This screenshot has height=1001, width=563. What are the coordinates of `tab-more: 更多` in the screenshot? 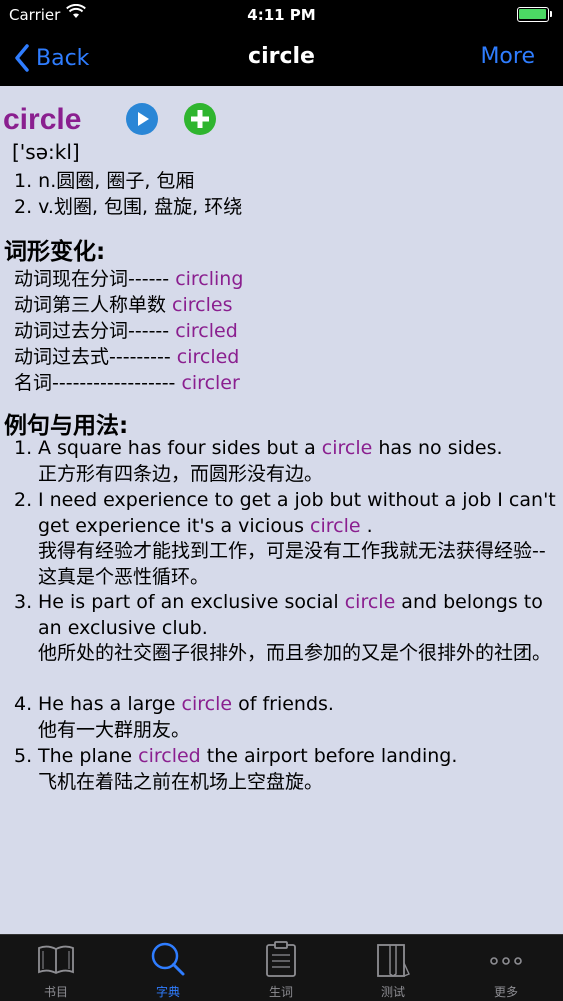 It's located at (506, 968).